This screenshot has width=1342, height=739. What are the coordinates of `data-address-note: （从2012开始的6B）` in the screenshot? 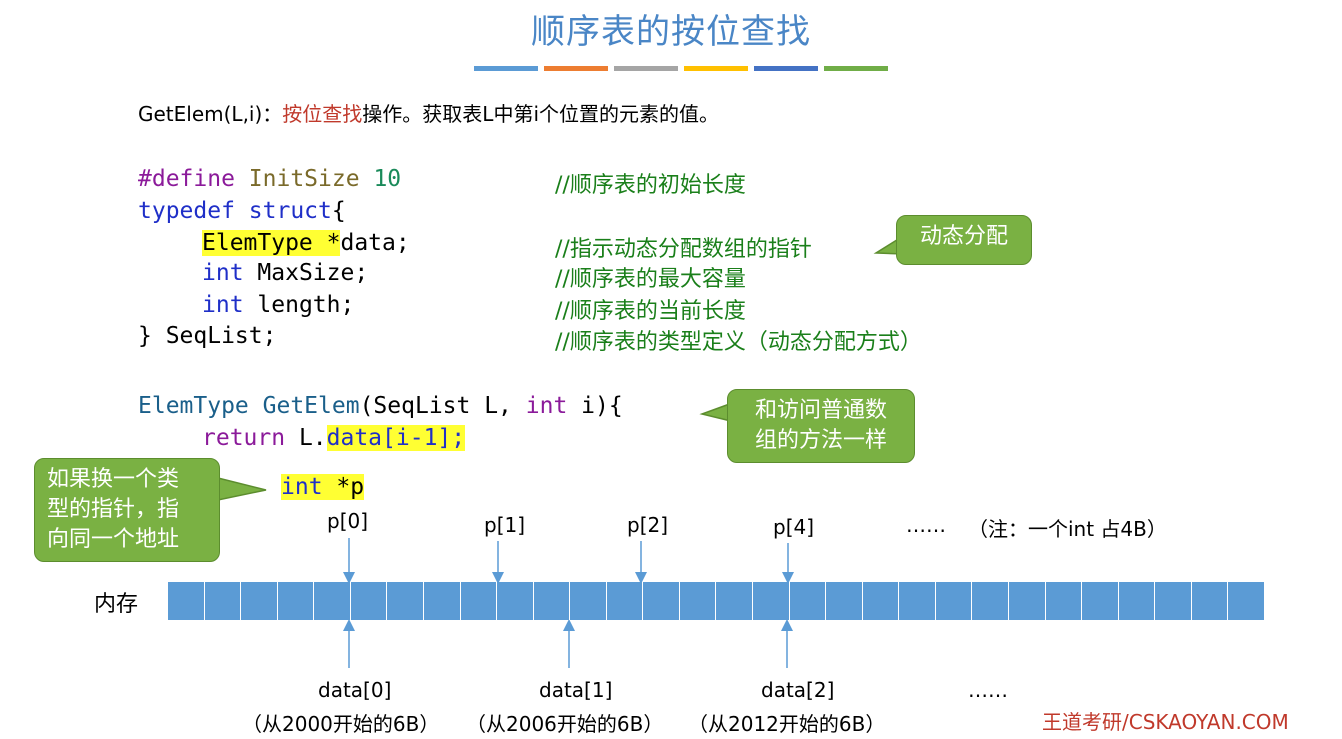 It's located at (787, 724).